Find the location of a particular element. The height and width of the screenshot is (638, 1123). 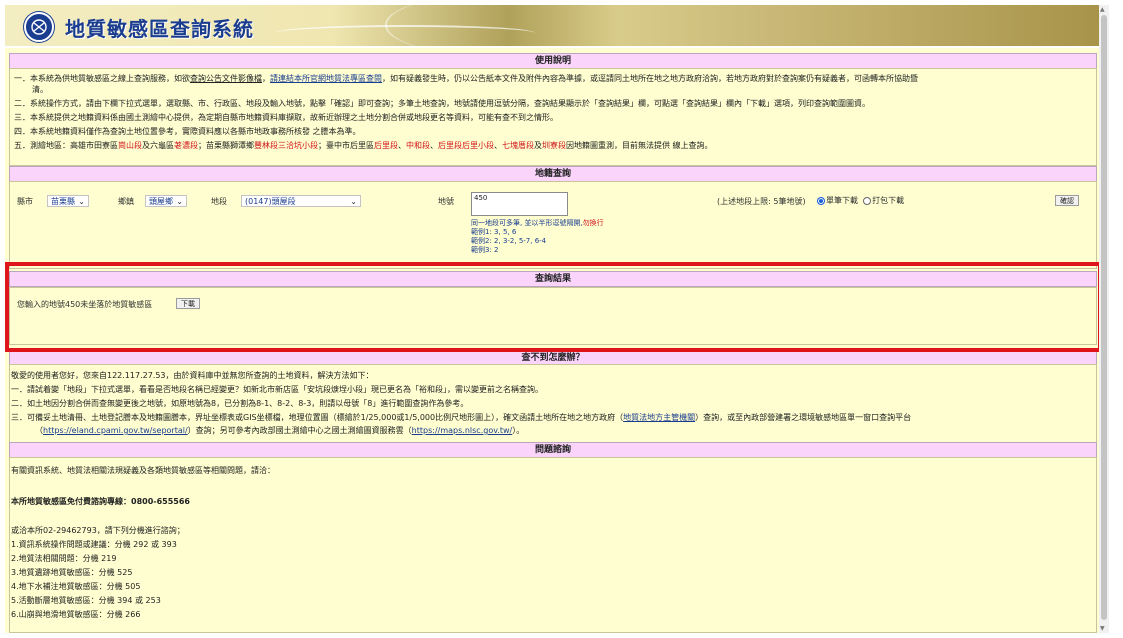

confirm-button: 確認 is located at coordinates (1067, 200).